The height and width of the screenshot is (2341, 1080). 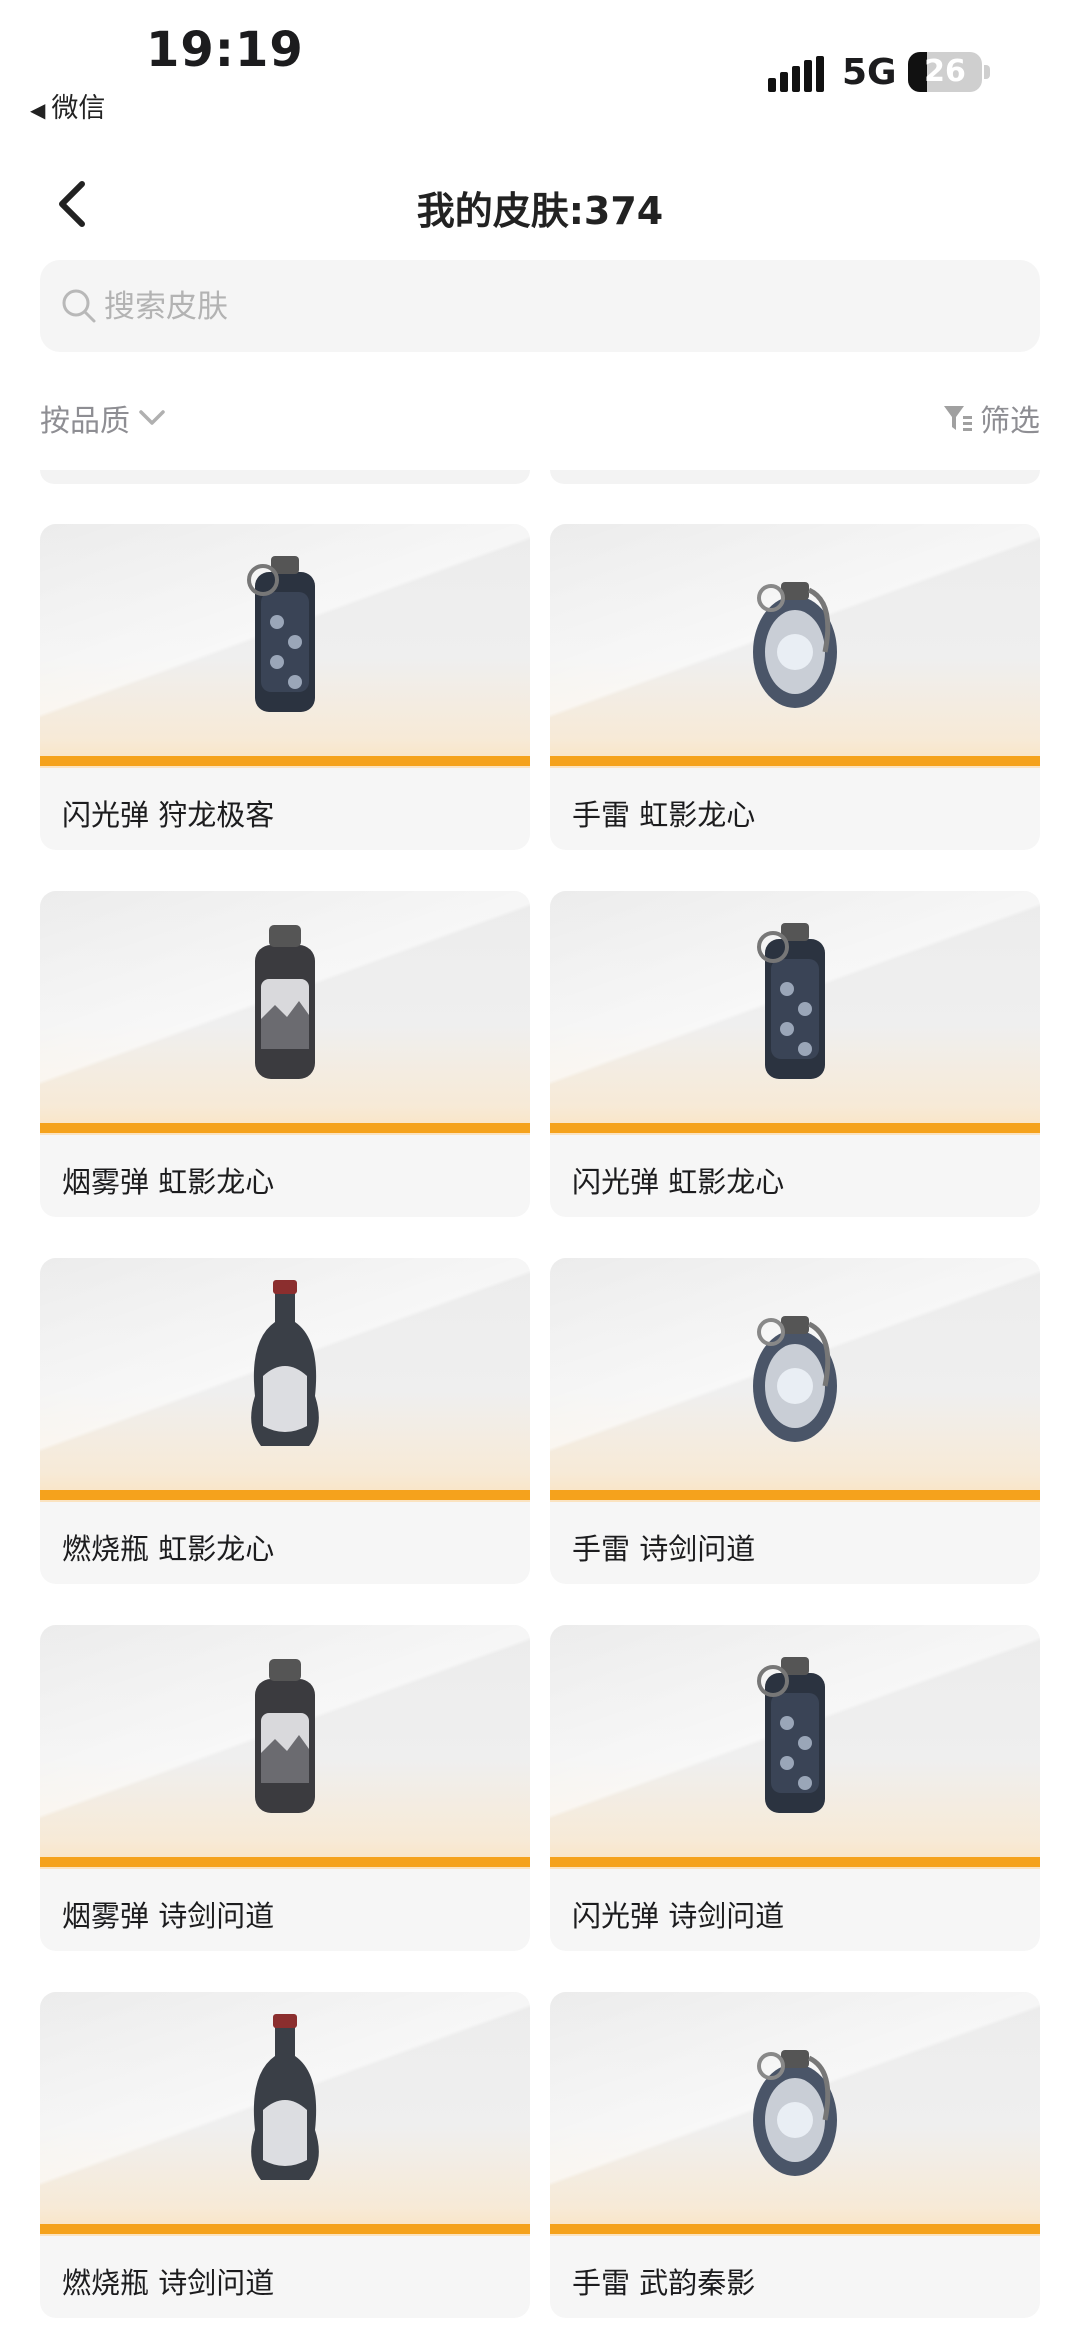 I want to click on sort-by-quality-dropdown: 按品质, so click(x=103, y=418).